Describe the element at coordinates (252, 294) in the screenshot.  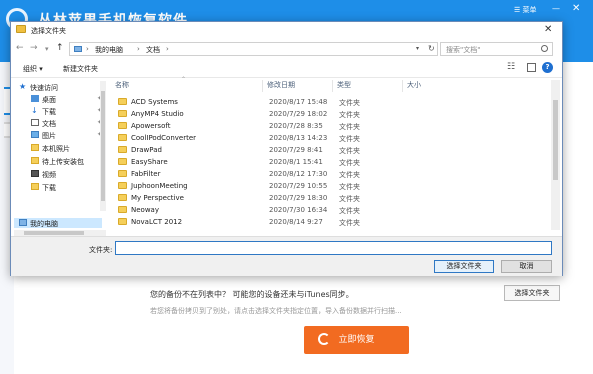
I see `backup-notice: 您的备份不在列表中？ 可能您的设备还未与iTunes同步。` at that location.